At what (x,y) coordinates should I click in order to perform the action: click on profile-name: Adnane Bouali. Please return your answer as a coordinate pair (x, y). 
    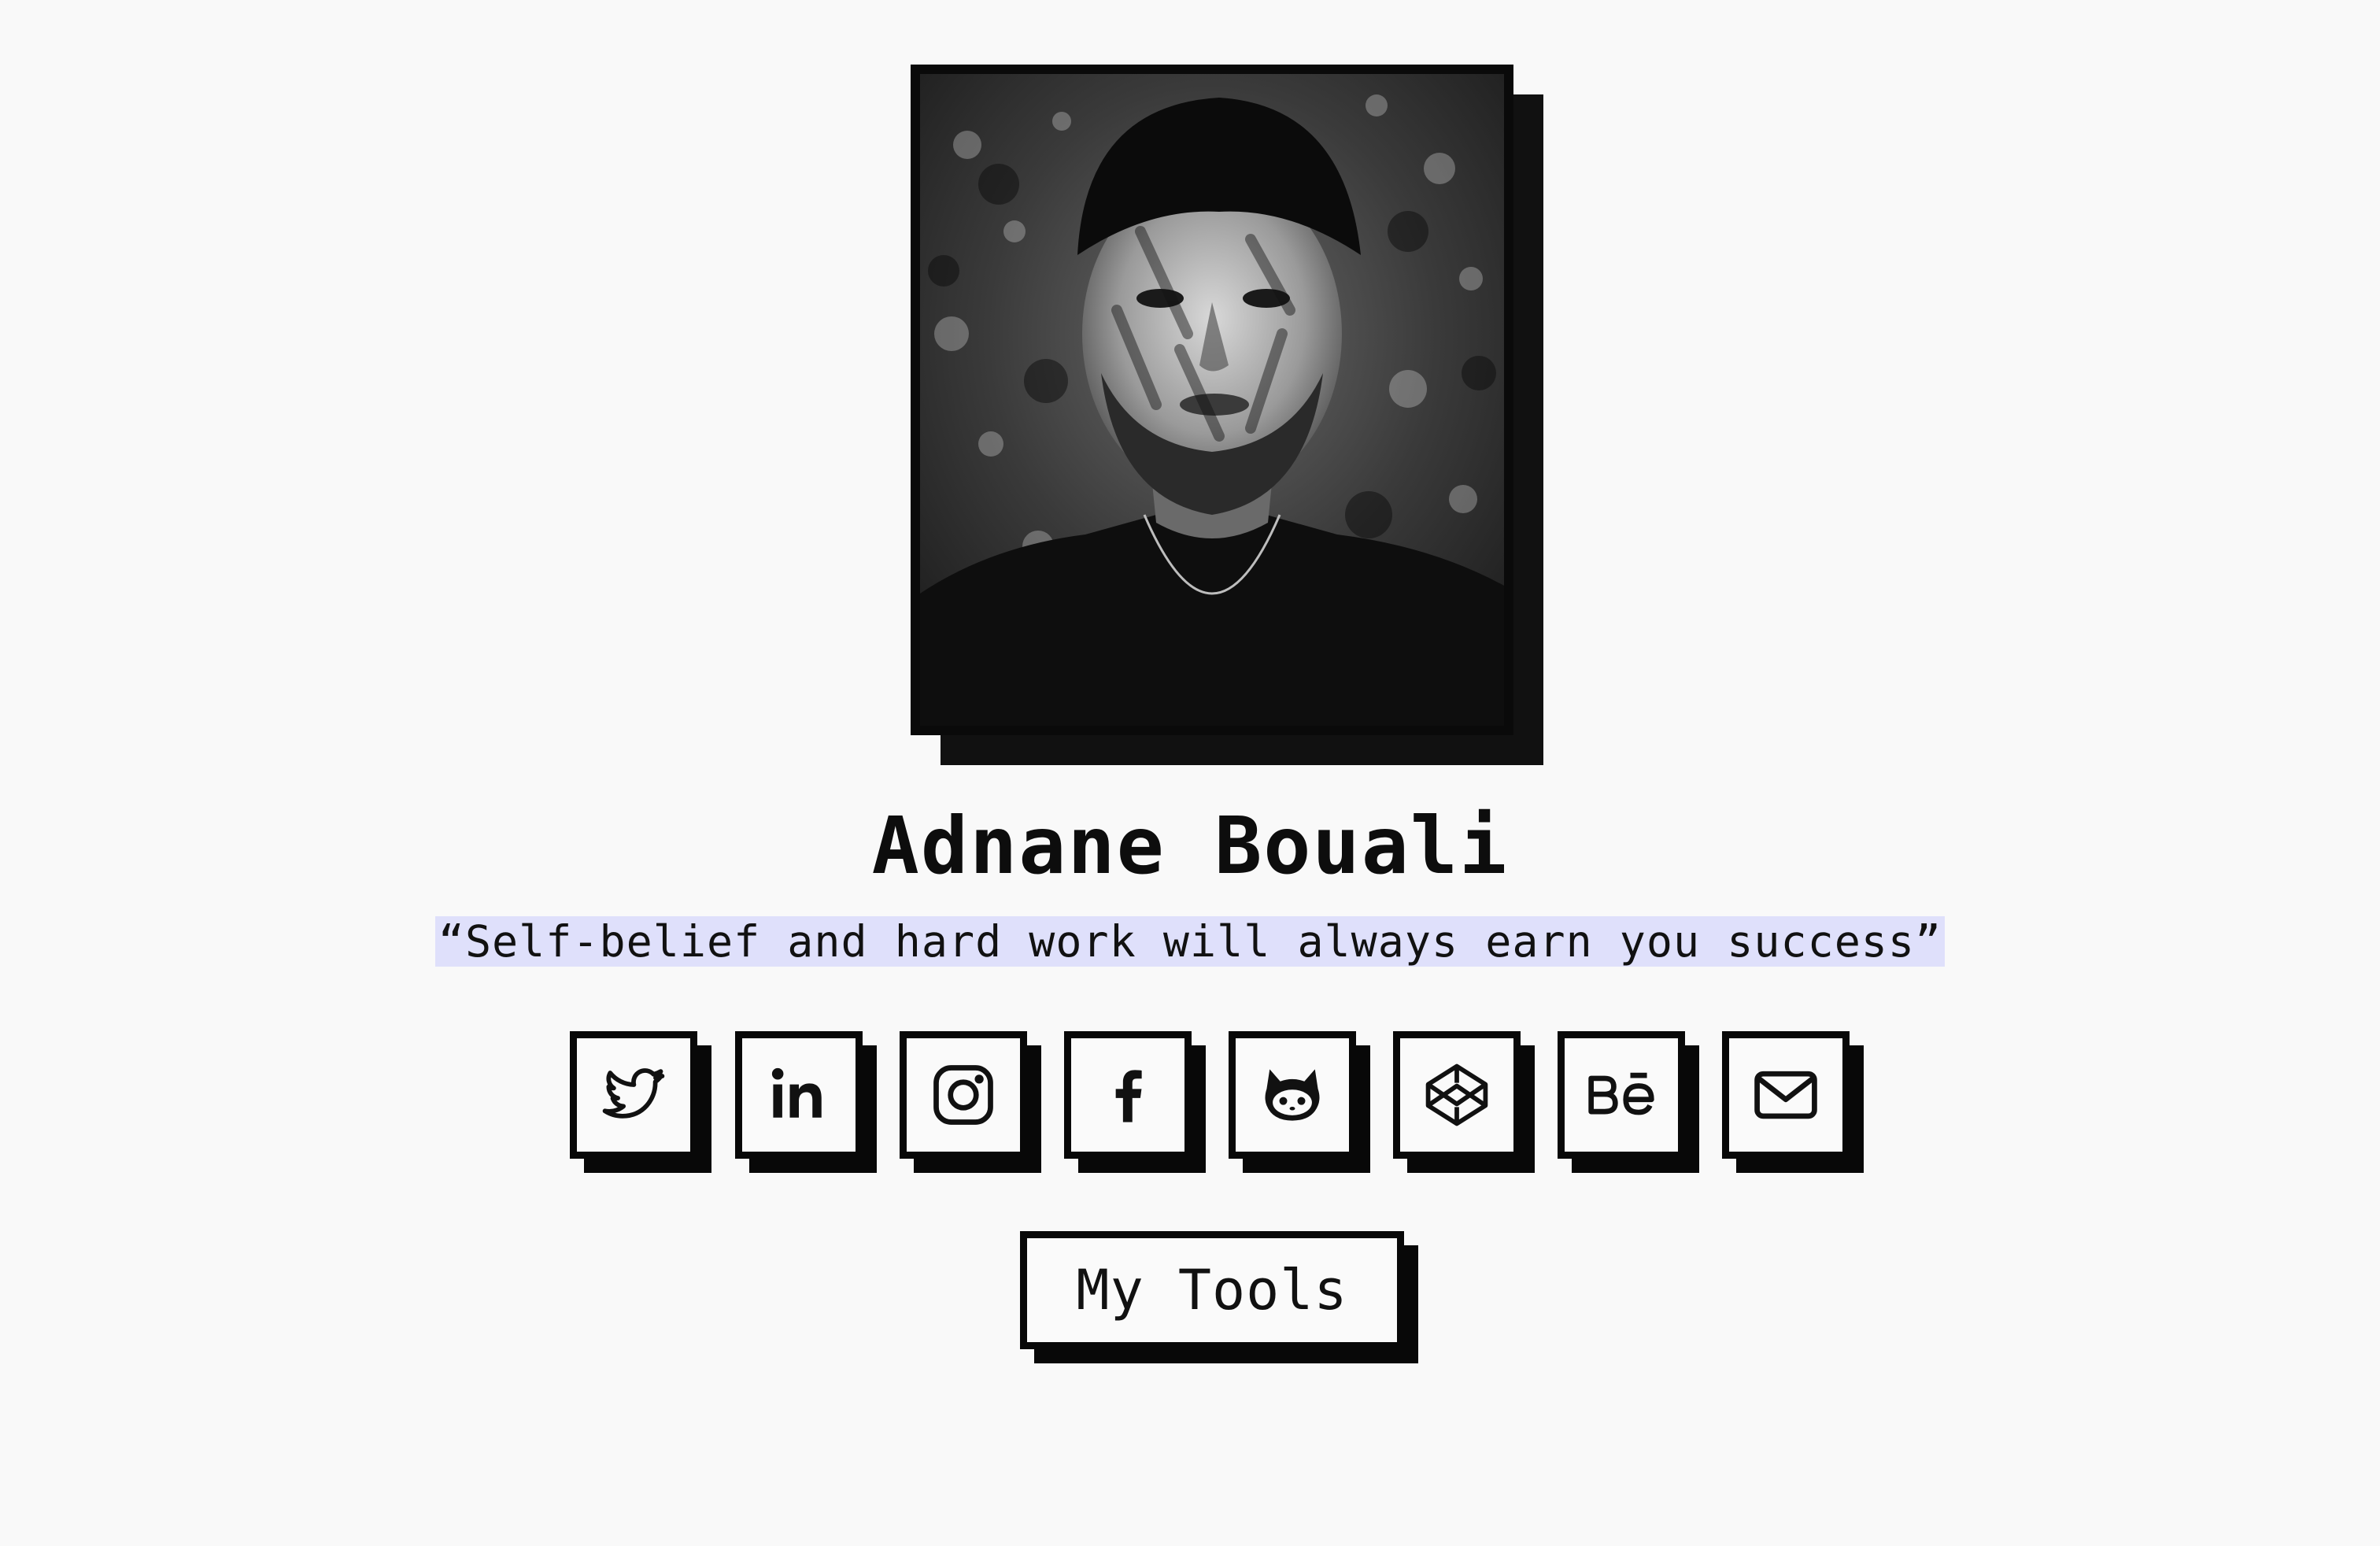
    Looking at the image, I should click on (1190, 846).